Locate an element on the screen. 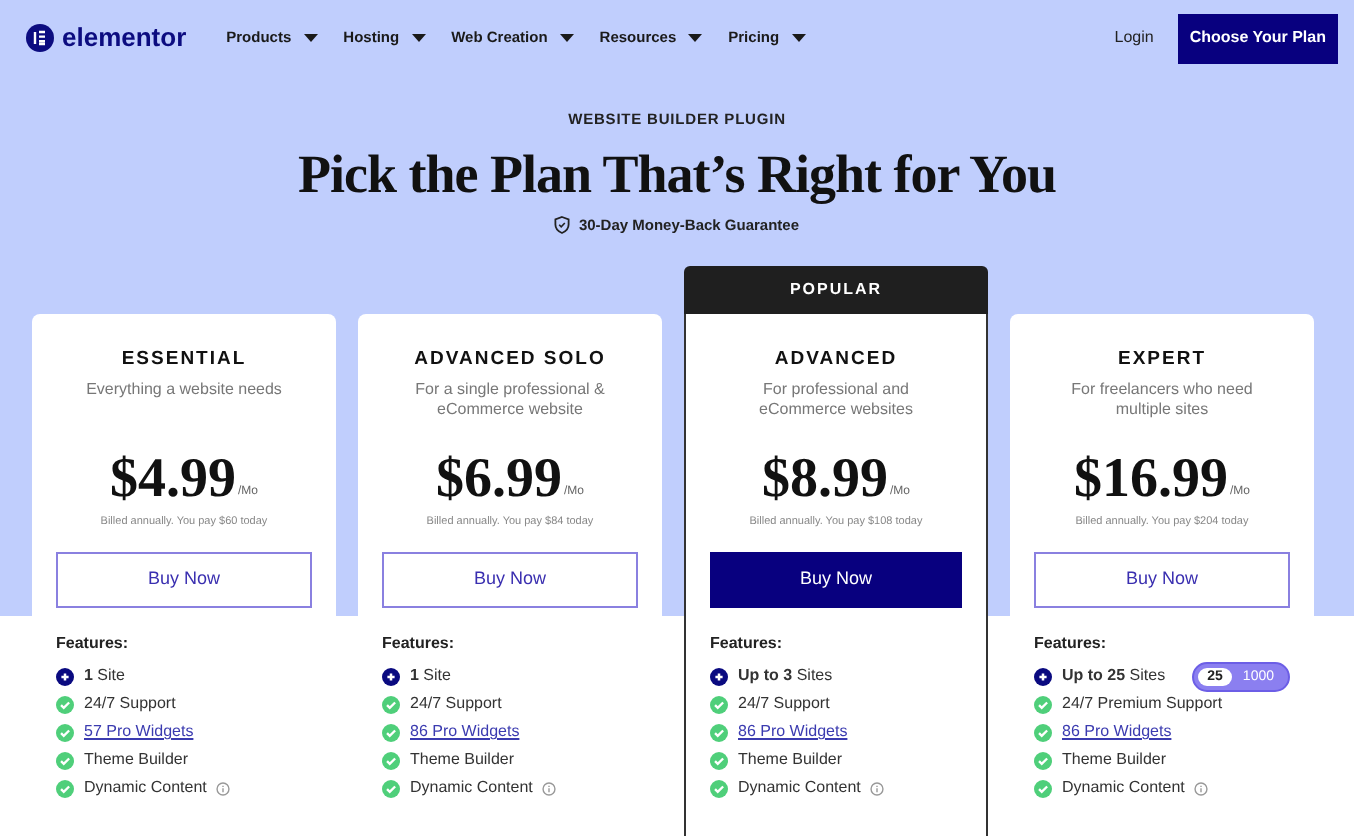 This screenshot has width=1354, height=836. plan-name: ADVANCED SOLO is located at coordinates (510, 359).